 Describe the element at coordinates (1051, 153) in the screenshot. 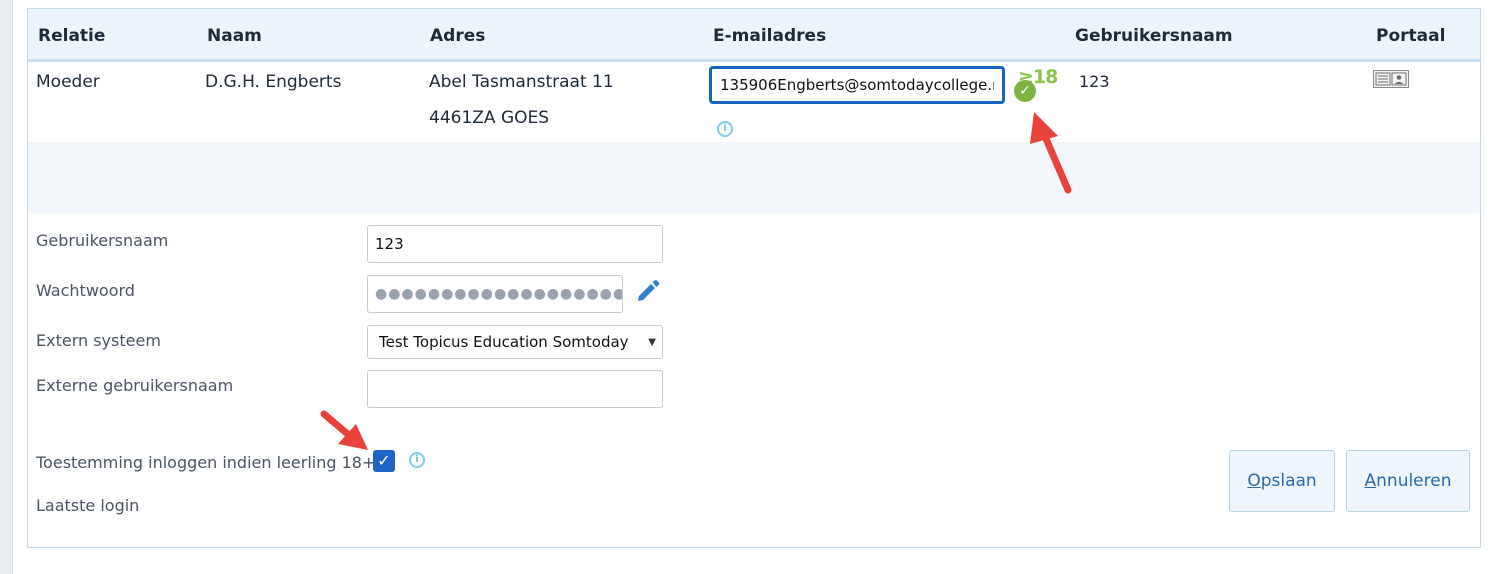

I see `annotation-arrow-badge-icon` at that location.